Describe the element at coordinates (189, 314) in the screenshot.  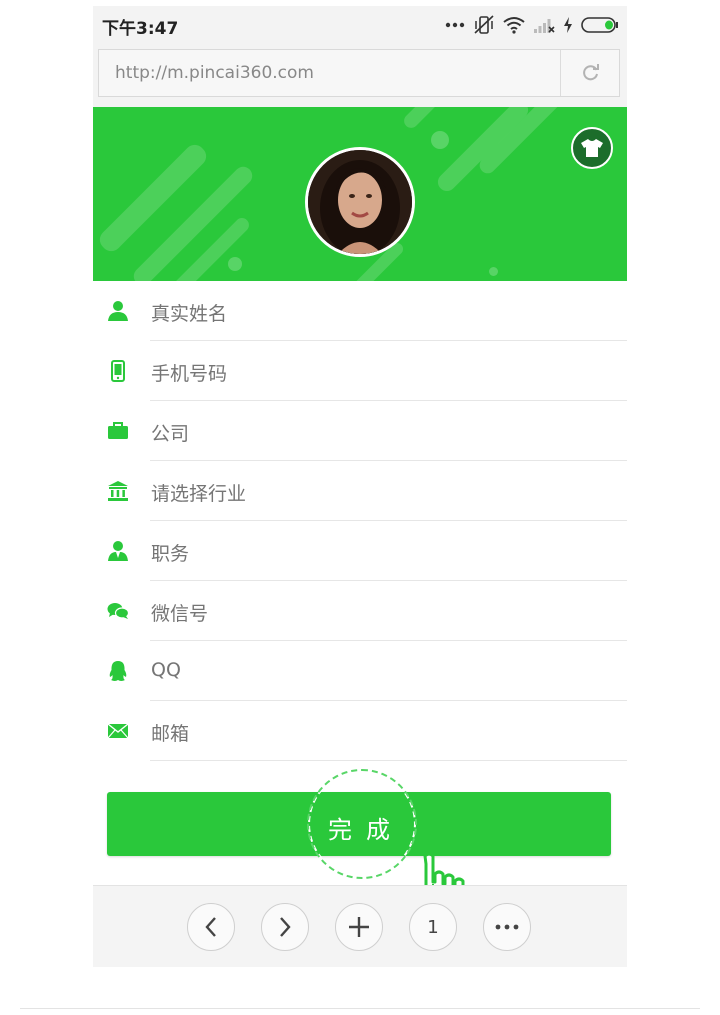
I see `field-placeholder: 真实姓名` at that location.